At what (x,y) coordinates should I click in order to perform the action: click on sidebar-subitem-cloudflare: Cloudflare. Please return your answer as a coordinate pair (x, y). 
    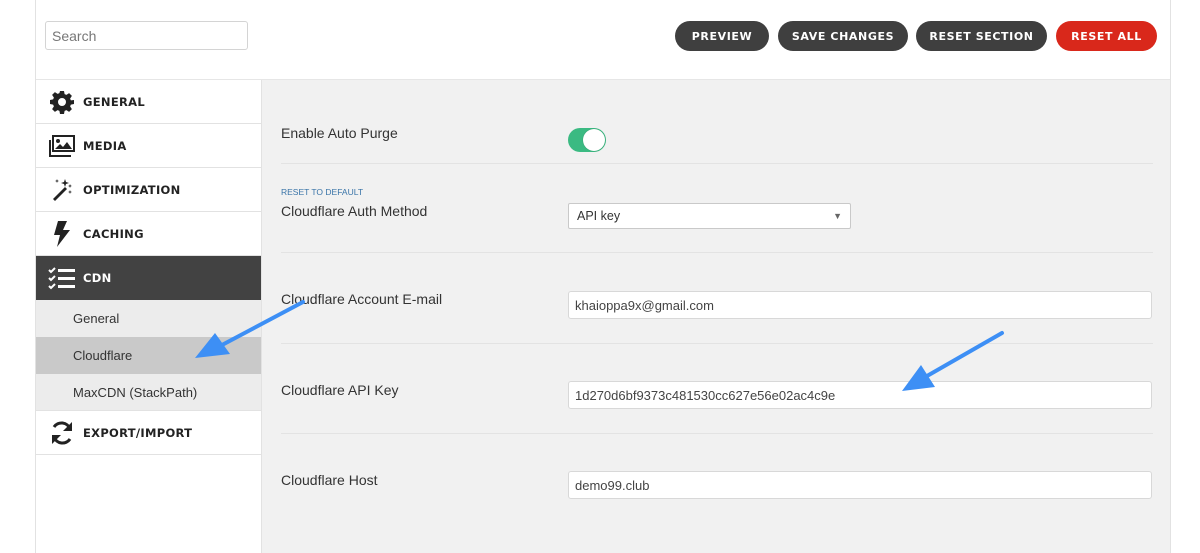
    Looking at the image, I should click on (148, 355).